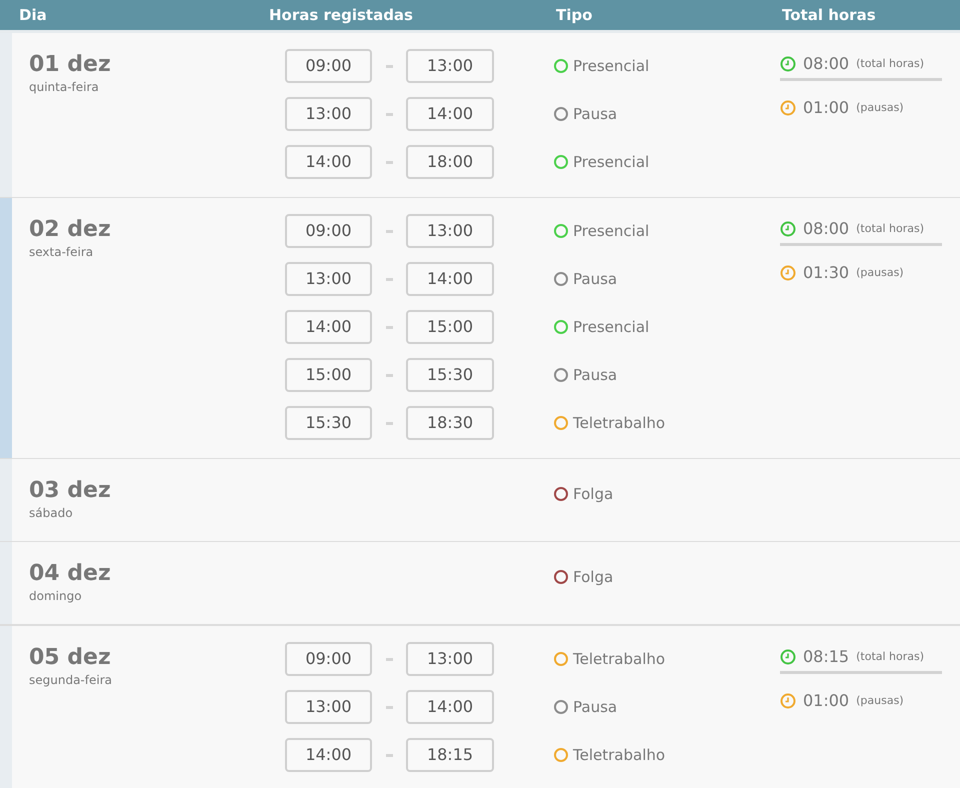 The height and width of the screenshot is (788, 960). What do you see at coordinates (450, 162) in the screenshot?
I see `end-time-field: 18:00` at bounding box center [450, 162].